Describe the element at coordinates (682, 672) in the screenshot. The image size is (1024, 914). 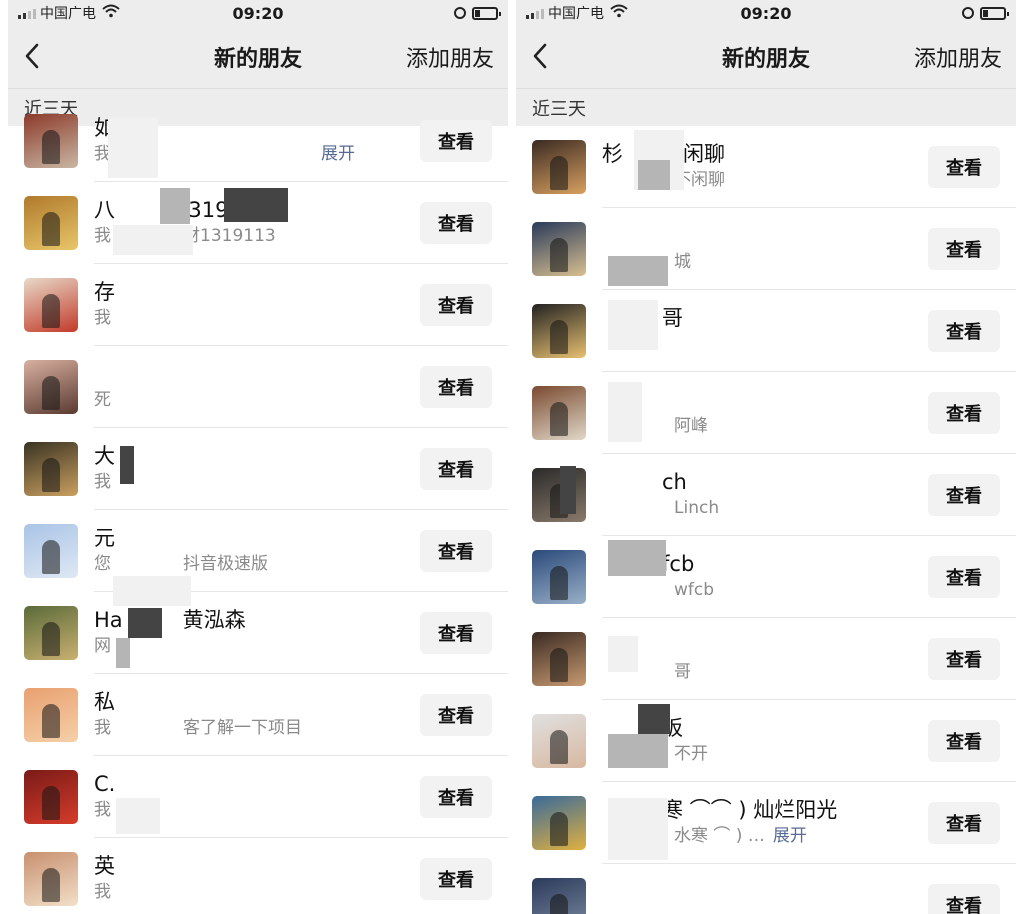
I see `message-visible-end: 哥` at that location.